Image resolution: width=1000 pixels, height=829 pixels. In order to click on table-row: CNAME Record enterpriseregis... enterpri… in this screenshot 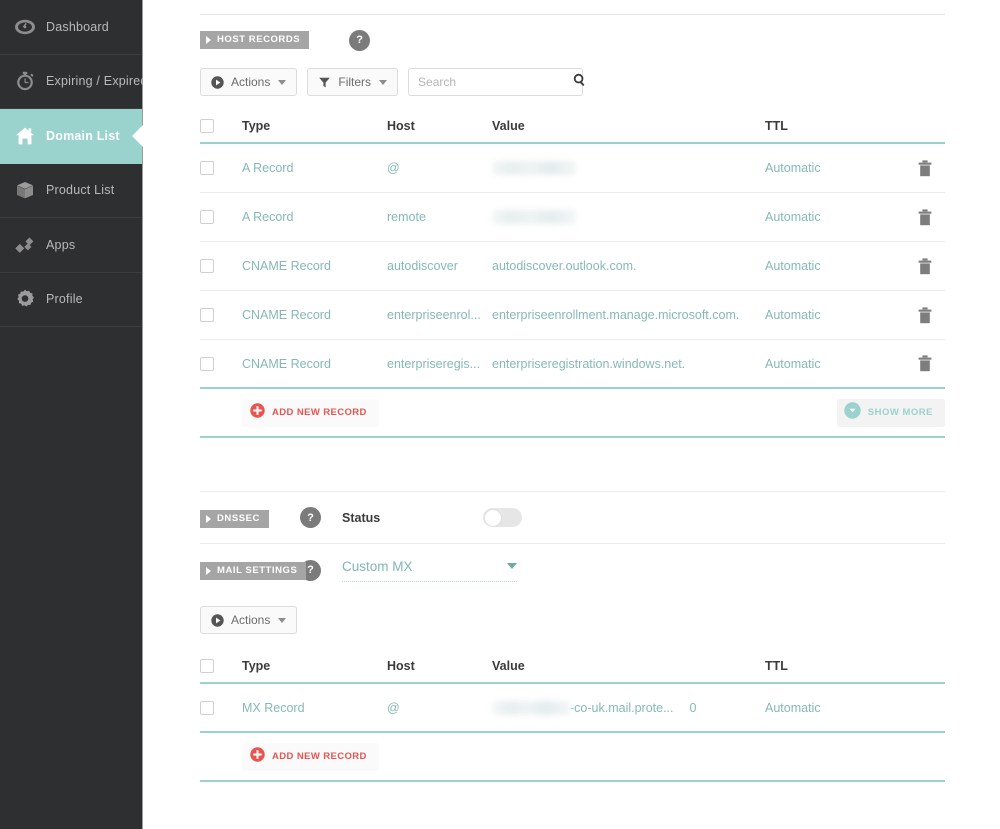, I will do `click(572, 364)`.